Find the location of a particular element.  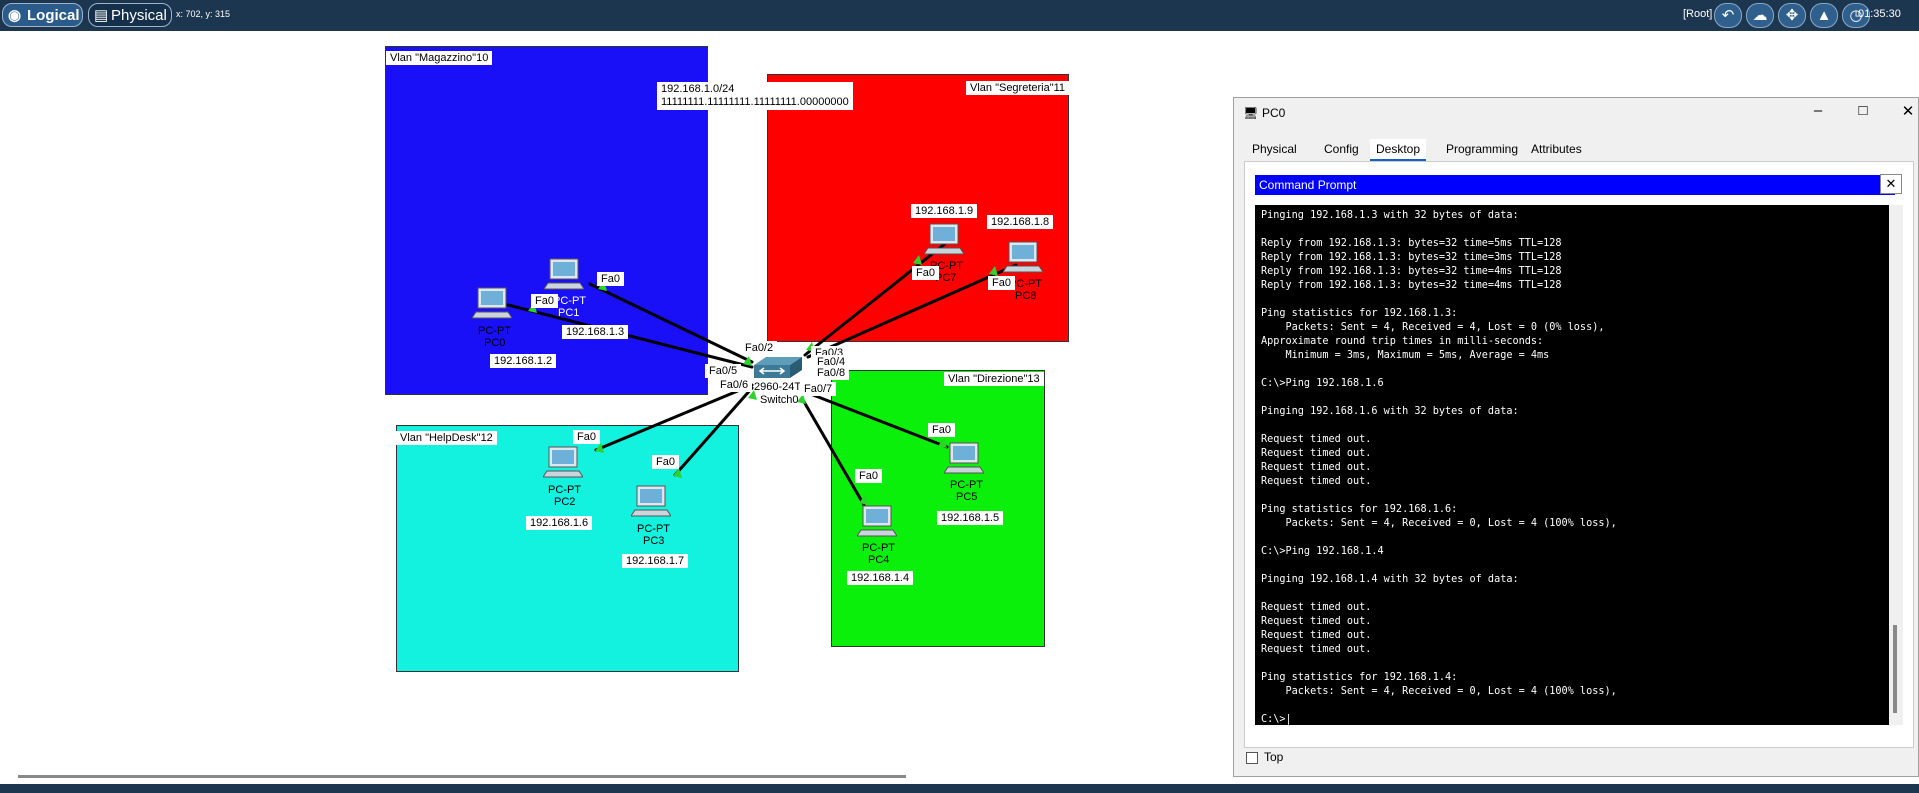

tab-config: Config is located at coordinates (1341, 149).